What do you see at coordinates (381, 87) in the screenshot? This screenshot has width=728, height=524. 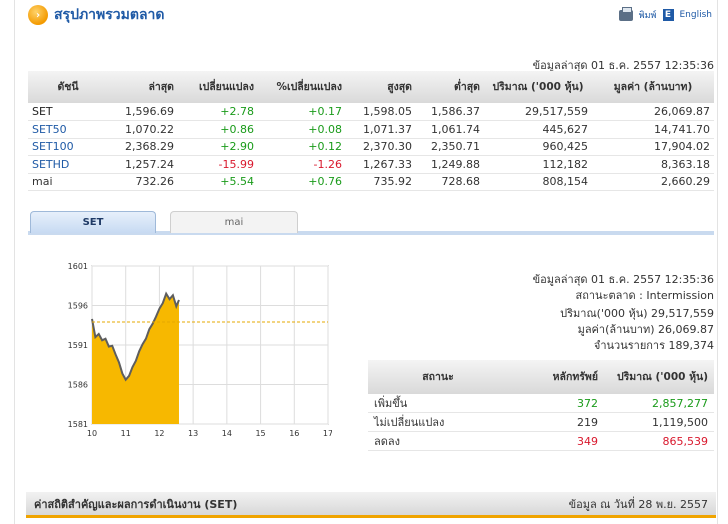 I see `col-high: สูงสุด` at bounding box center [381, 87].